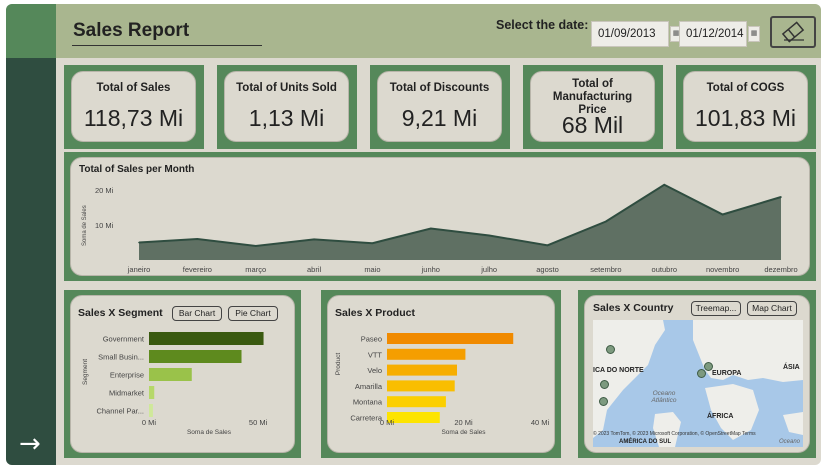 This screenshot has width=828, height=471. What do you see at coordinates (488, 269) in the screenshot?
I see `x-tick-label: julho` at bounding box center [488, 269].